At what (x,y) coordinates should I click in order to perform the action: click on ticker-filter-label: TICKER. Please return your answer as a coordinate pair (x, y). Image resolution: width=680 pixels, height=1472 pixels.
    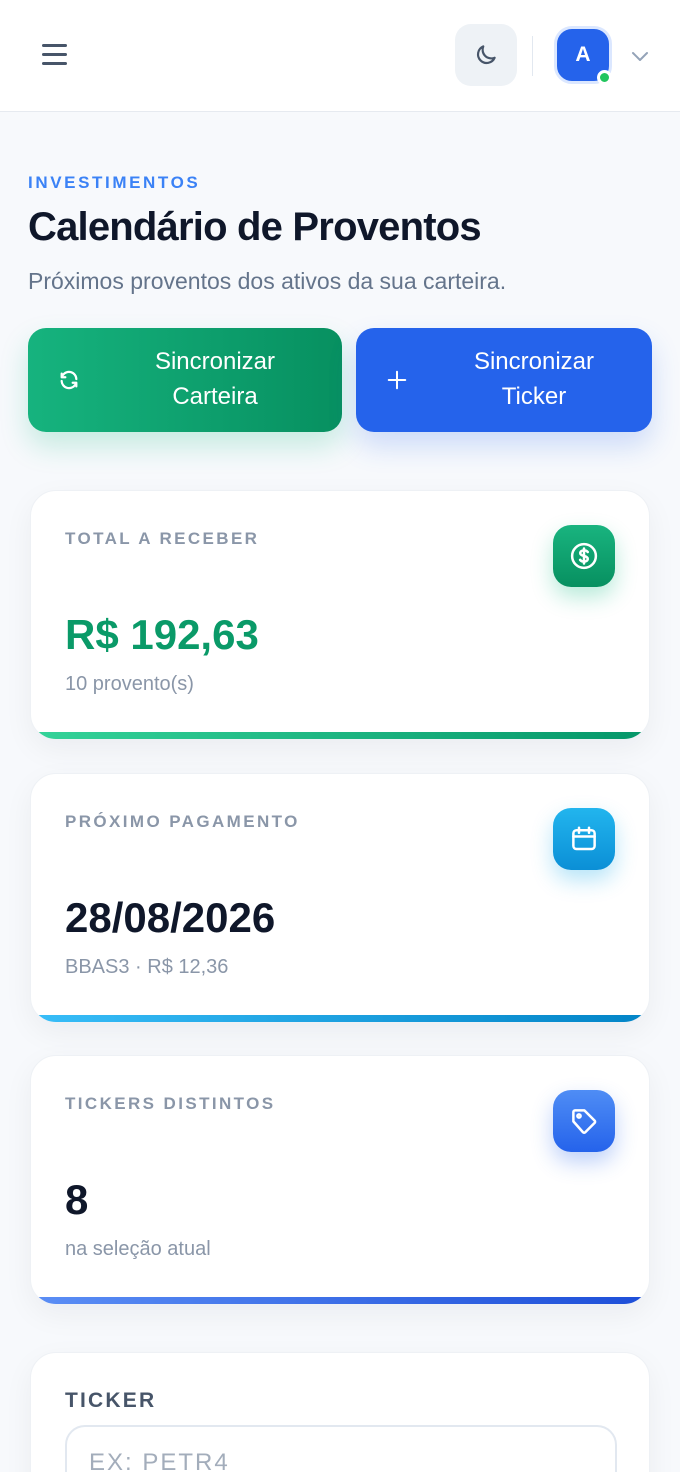
    Looking at the image, I should click on (111, 1400).